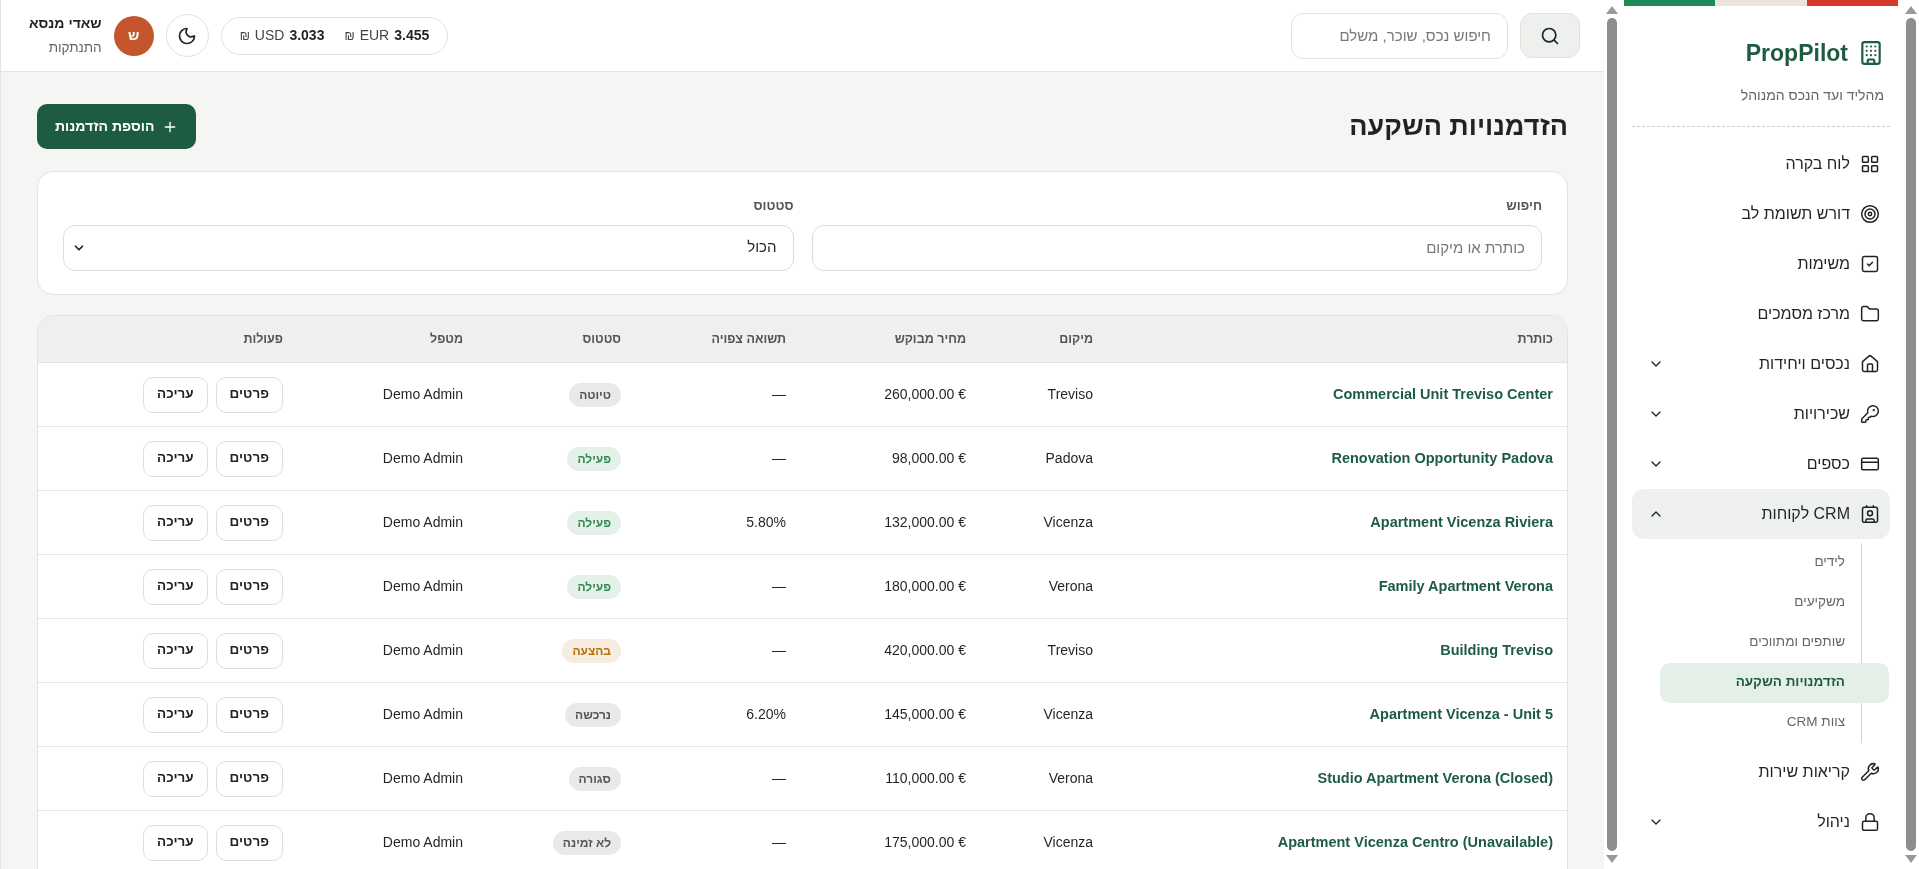 Image resolution: width=1919 pixels, height=869 pixels. I want to click on nav-item: לוח בקרה, so click(1761, 163).